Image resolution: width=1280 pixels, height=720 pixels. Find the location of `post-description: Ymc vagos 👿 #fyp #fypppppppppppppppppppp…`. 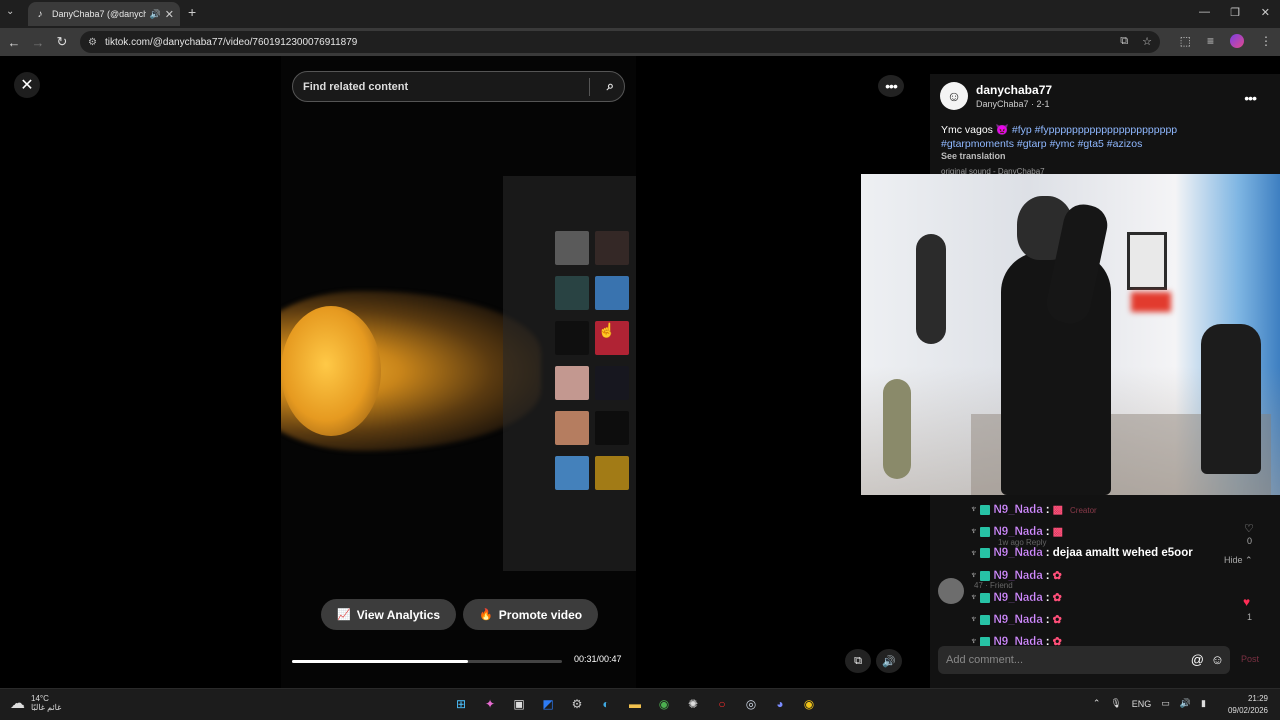

post-description: Ymc vagos 👿 #fyp #fypppppppppppppppppppp… is located at coordinates (1086, 137).